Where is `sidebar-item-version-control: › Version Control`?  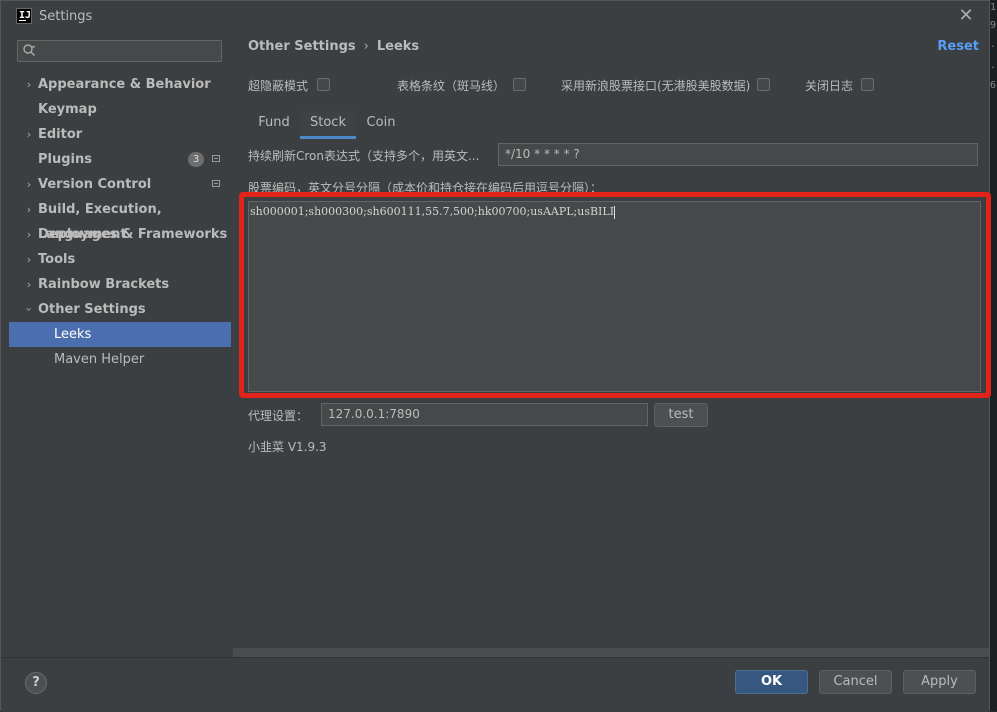
sidebar-item-version-control: › Version Control is located at coordinates (120, 184).